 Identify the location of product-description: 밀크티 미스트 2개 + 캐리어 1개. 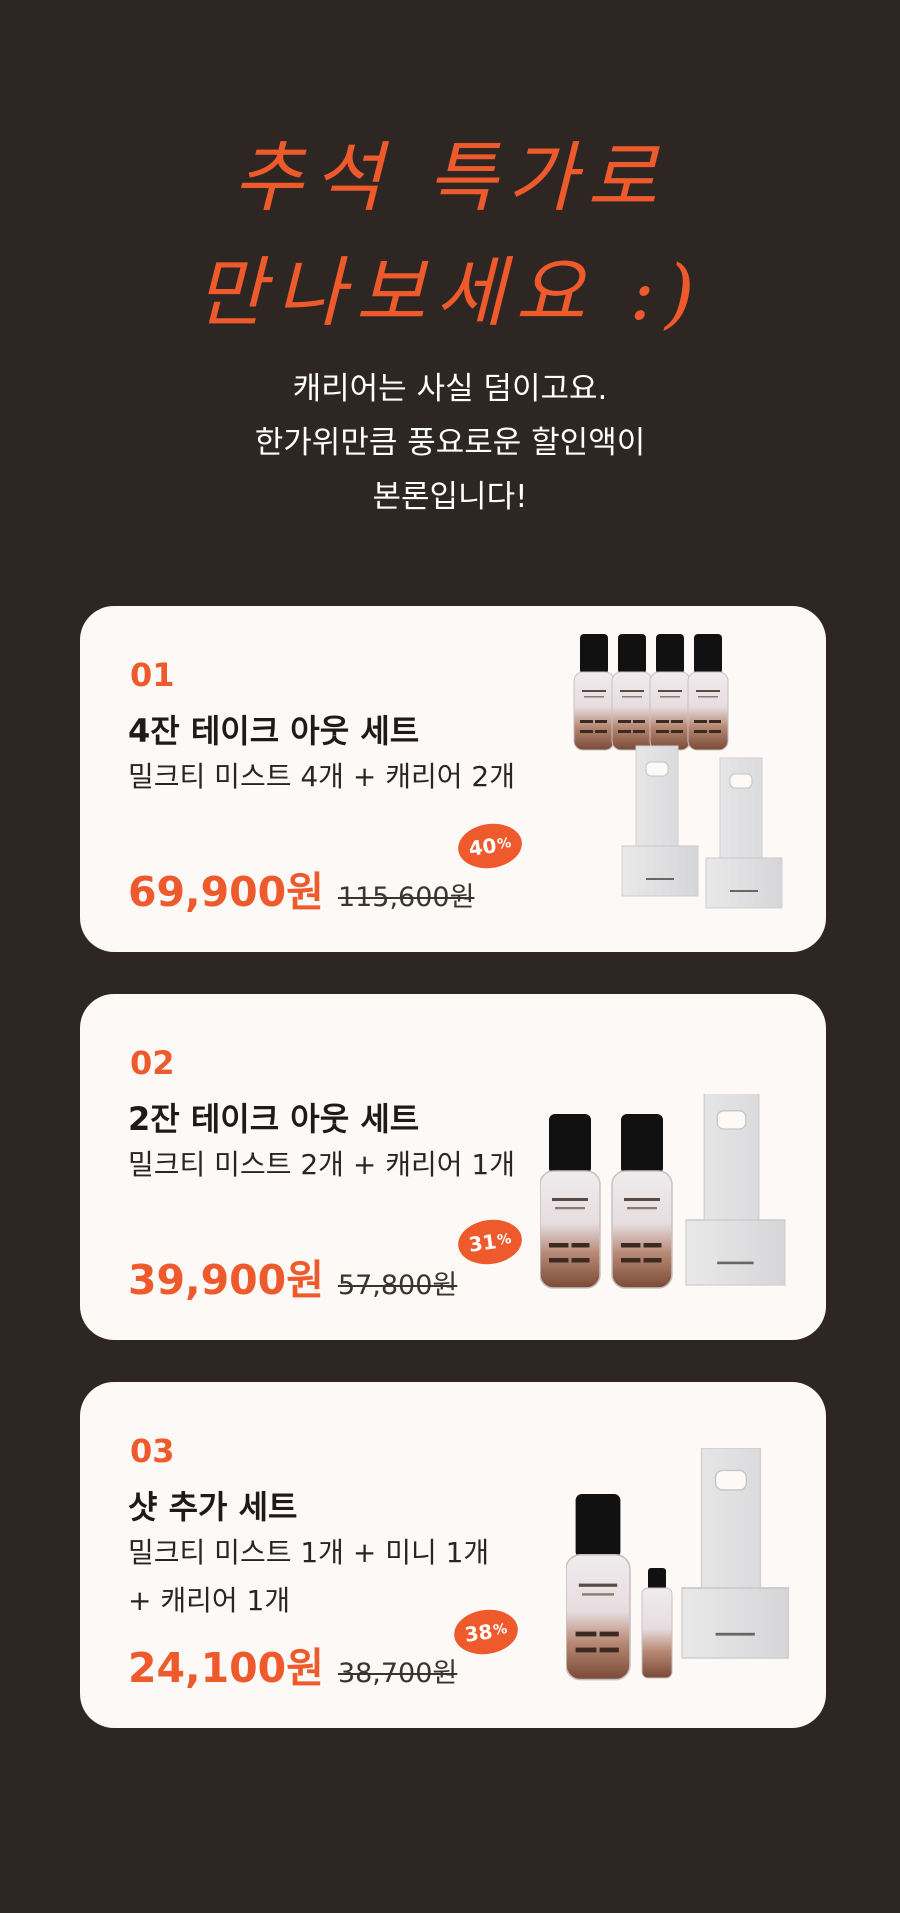
(328, 1165).